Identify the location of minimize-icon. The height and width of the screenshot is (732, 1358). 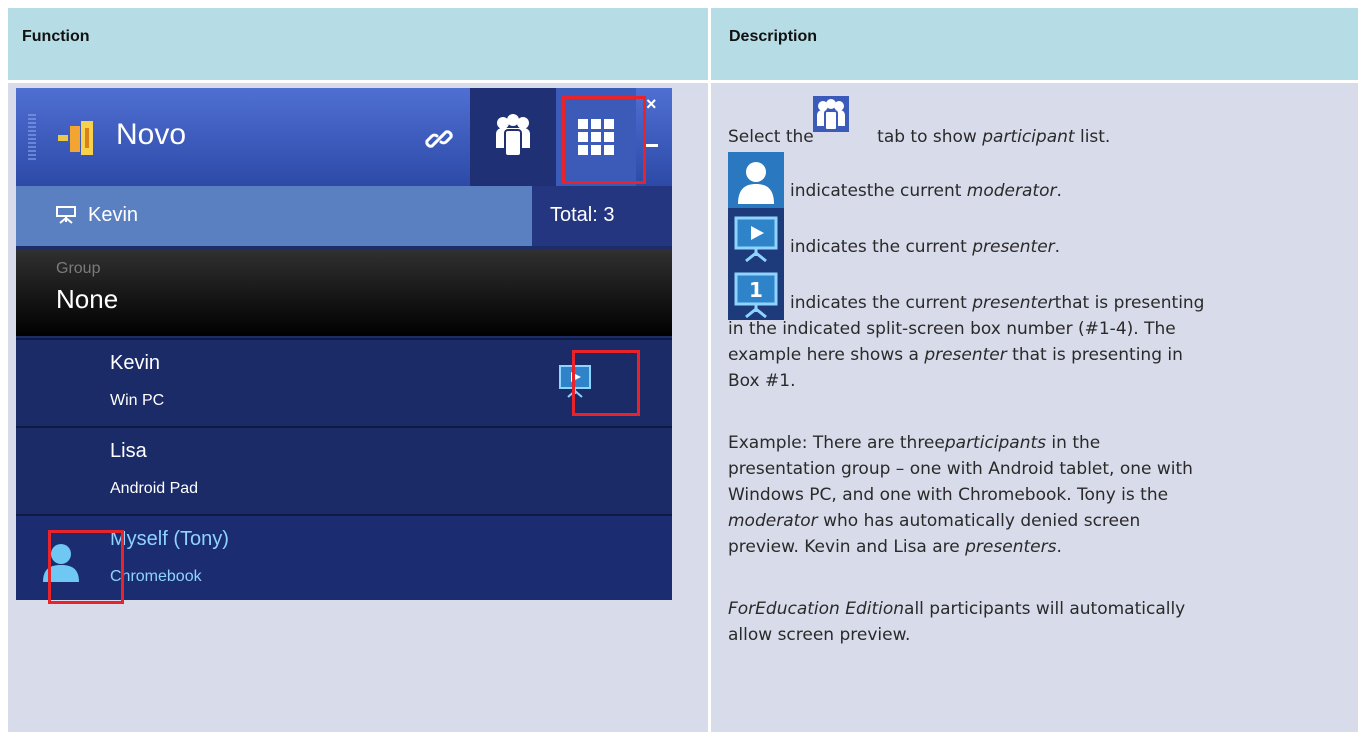
(652, 145).